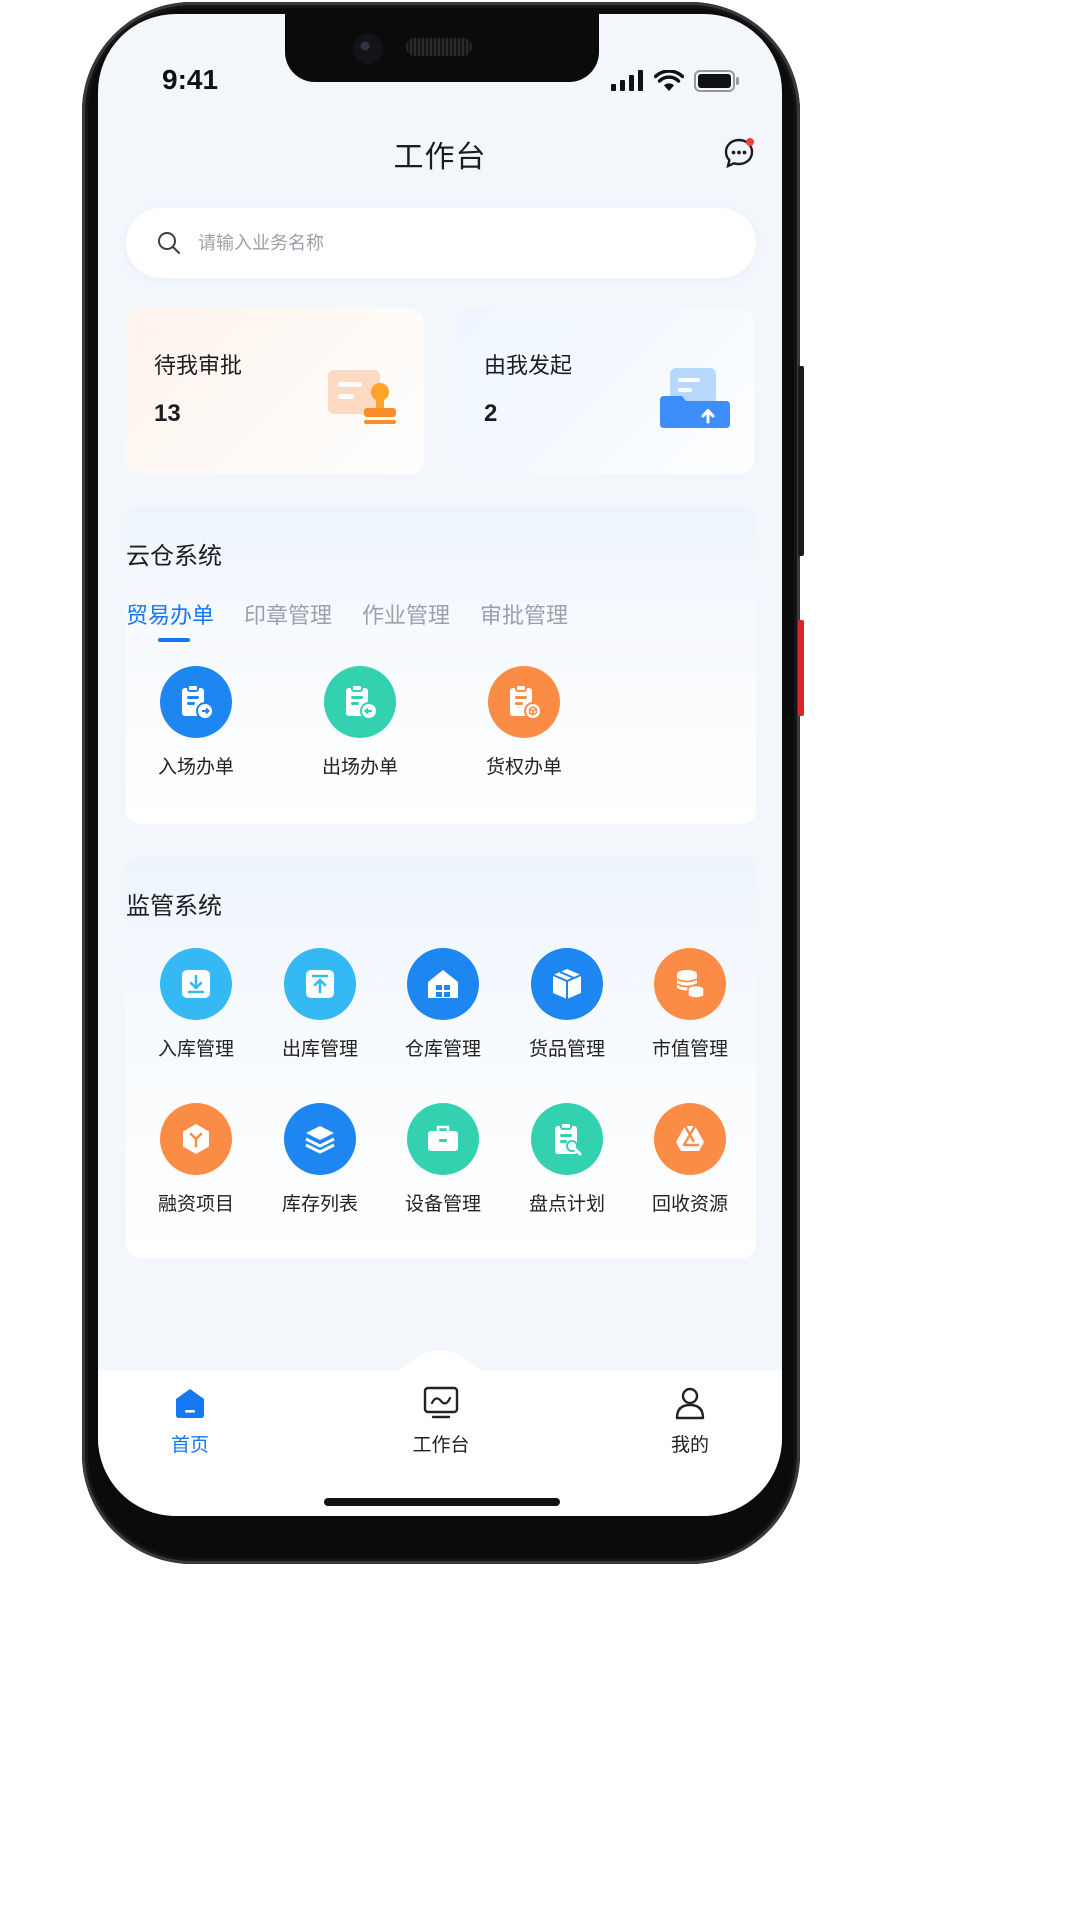  I want to click on tab-label: 工作台, so click(441, 1445).